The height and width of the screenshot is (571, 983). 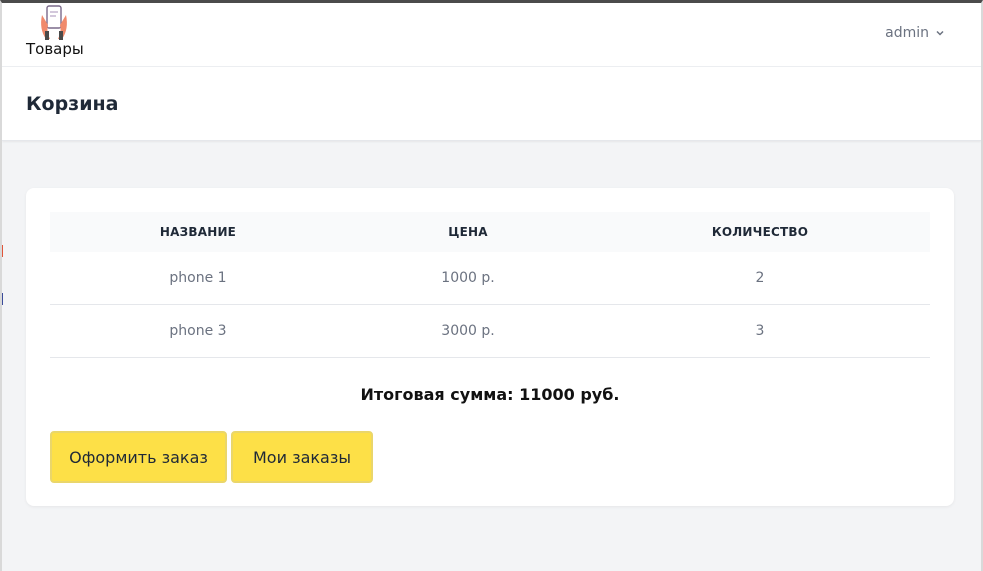 What do you see at coordinates (940, 33) in the screenshot?
I see `chevron-down-icon` at bounding box center [940, 33].